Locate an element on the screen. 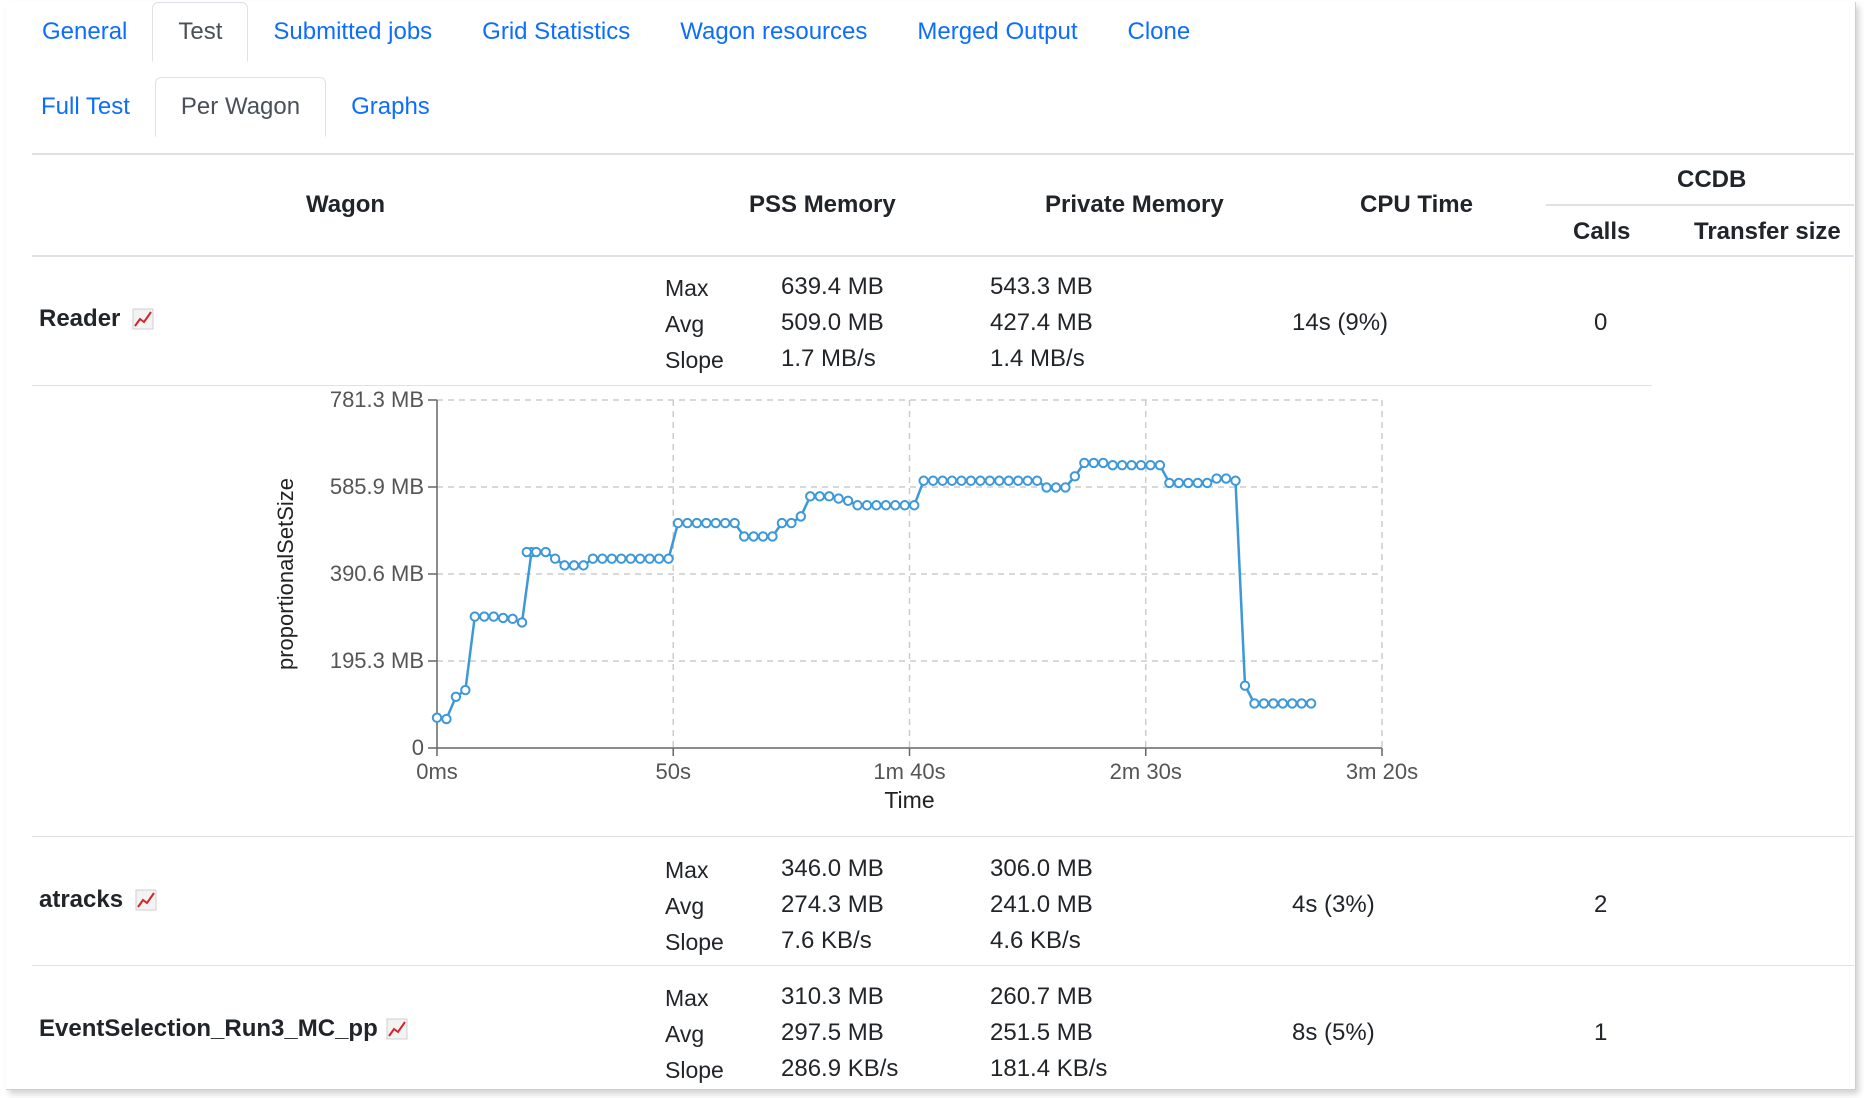 The image size is (1864, 1098). y-tick-label: 390.6 MB is located at coordinates (377, 573).